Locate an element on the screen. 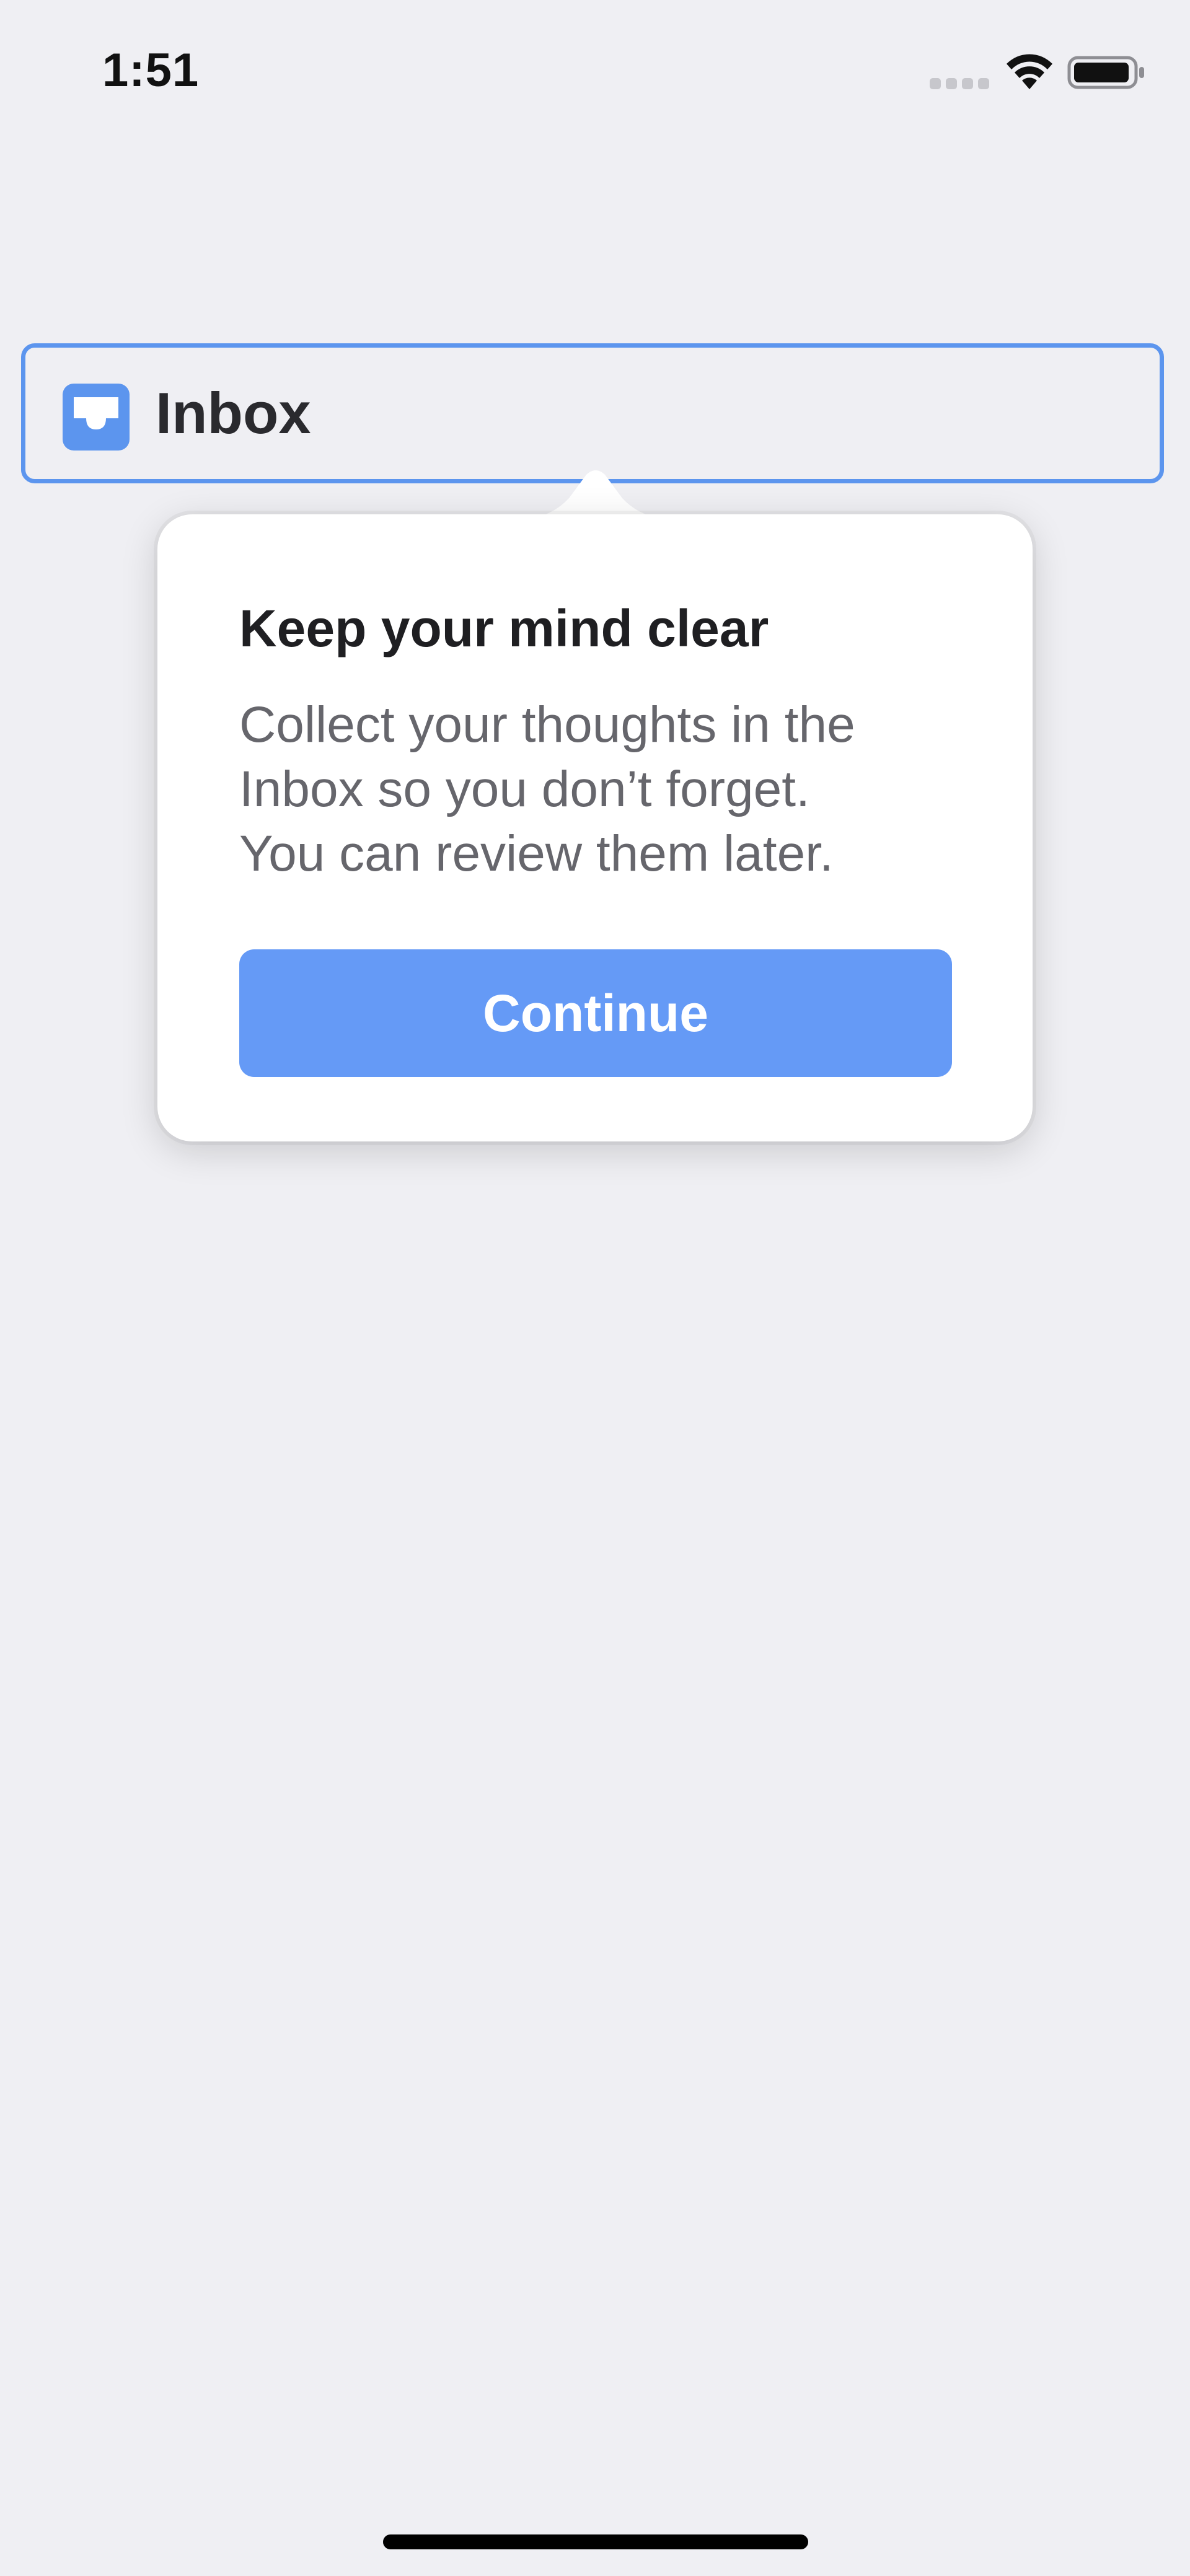 The width and height of the screenshot is (1190, 2576). inbox-row: Inbox is located at coordinates (592, 413).